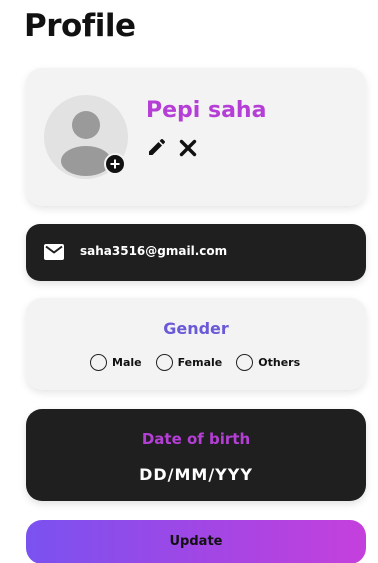  What do you see at coordinates (279, 362) in the screenshot?
I see `radio-label: Others` at bounding box center [279, 362].